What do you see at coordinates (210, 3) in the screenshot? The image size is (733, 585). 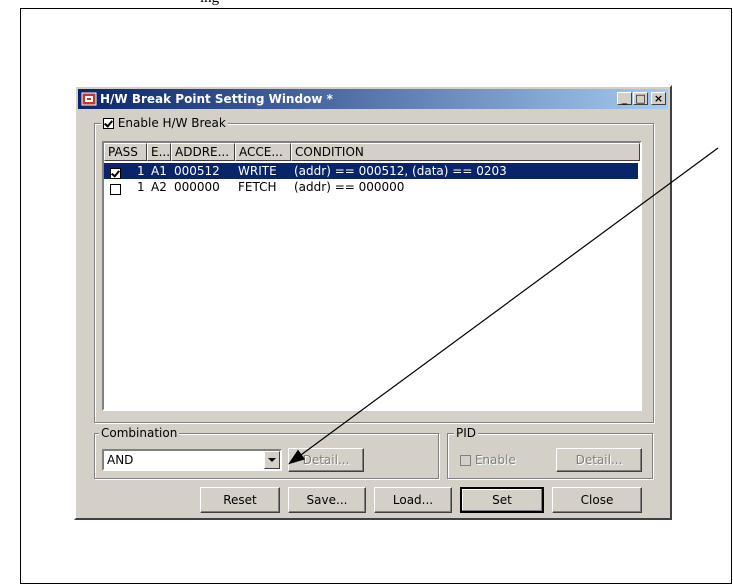 I see `top-caption-text: ing` at bounding box center [210, 3].